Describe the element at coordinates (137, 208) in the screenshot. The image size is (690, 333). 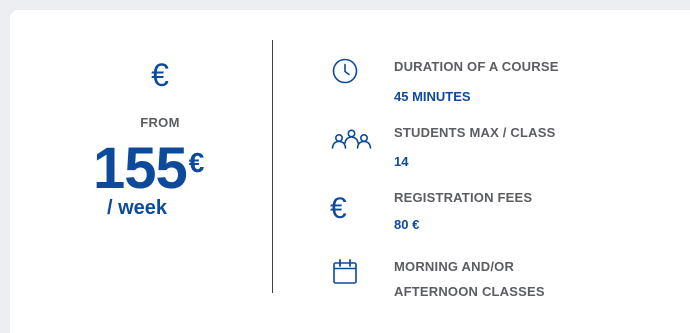
I see `price-period: / week` at that location.